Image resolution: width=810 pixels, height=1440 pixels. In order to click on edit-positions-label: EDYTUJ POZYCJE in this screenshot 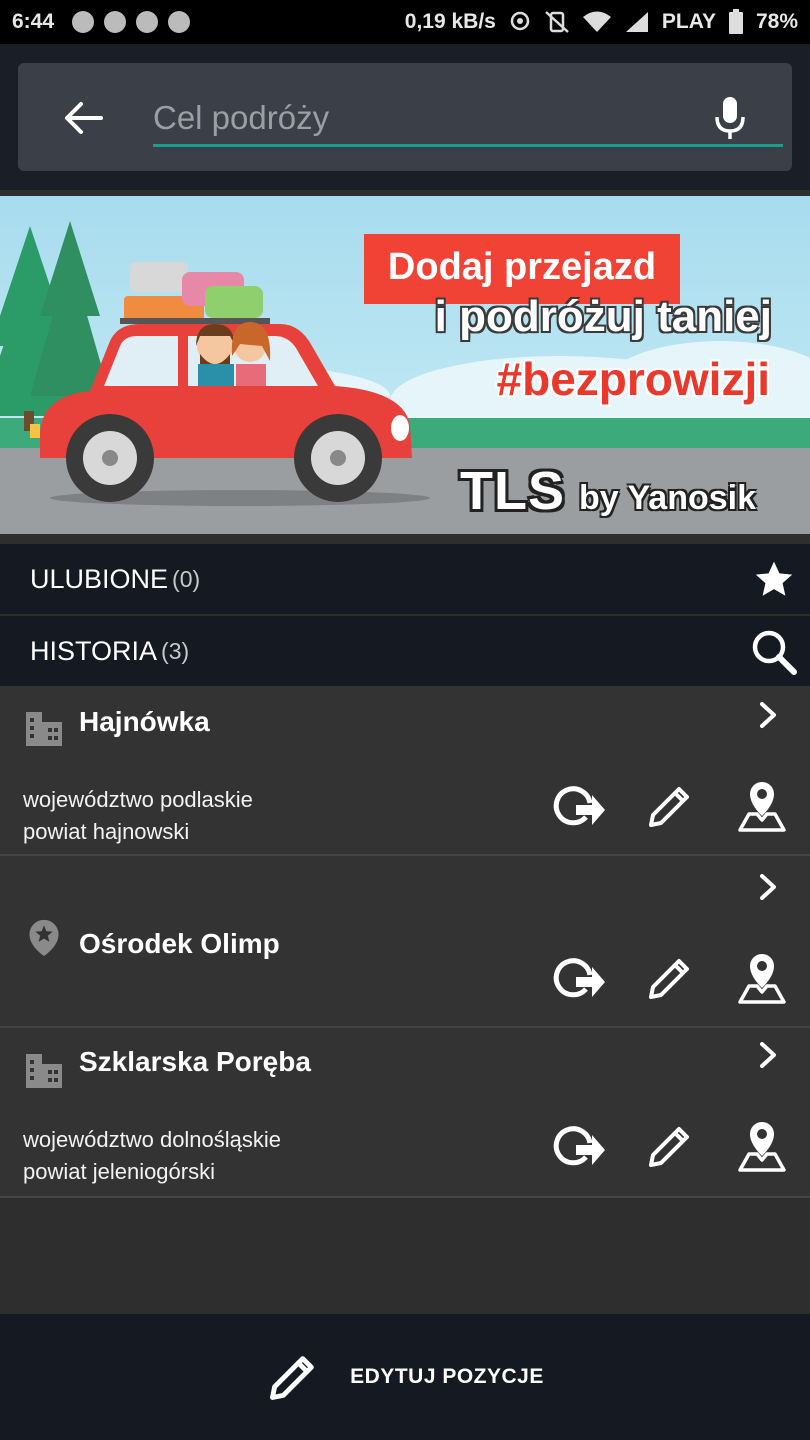, I will do `click(447, 1376)`.